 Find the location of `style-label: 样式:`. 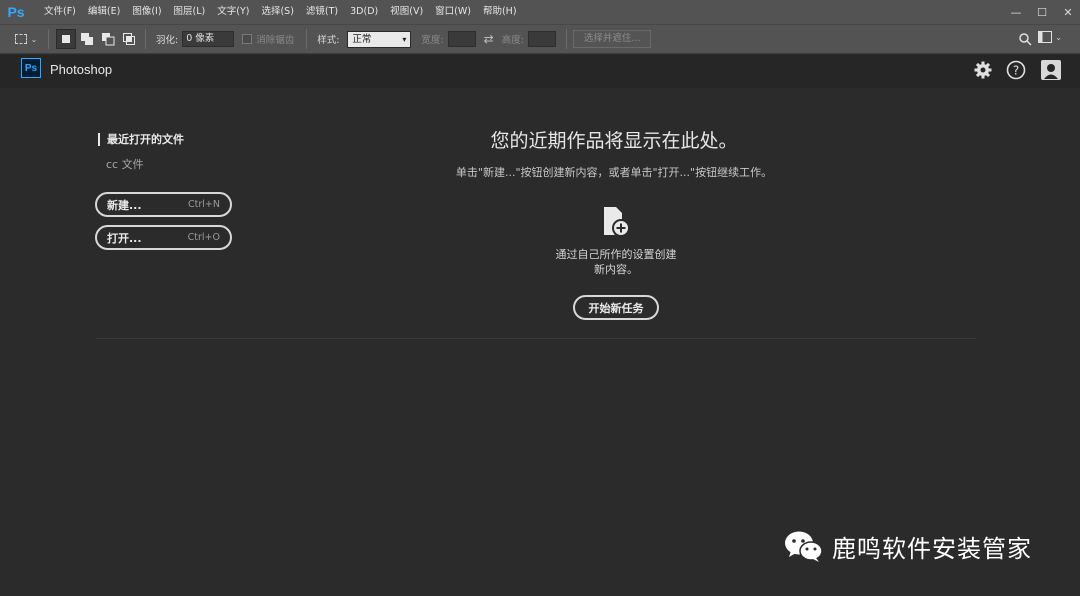

style-label: 样式: is located at coordinates (328, 40).